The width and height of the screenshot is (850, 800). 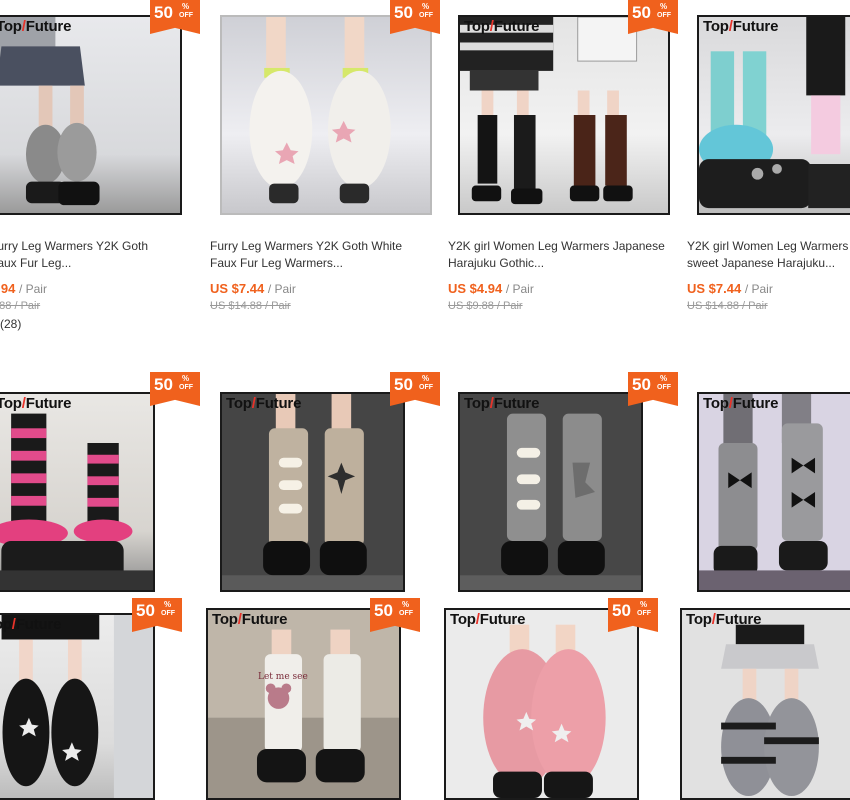 What do you see at coordinates (10, 324) in the screenshot?
I see `review-count: rs(28)` at bounding box center [10, 324].